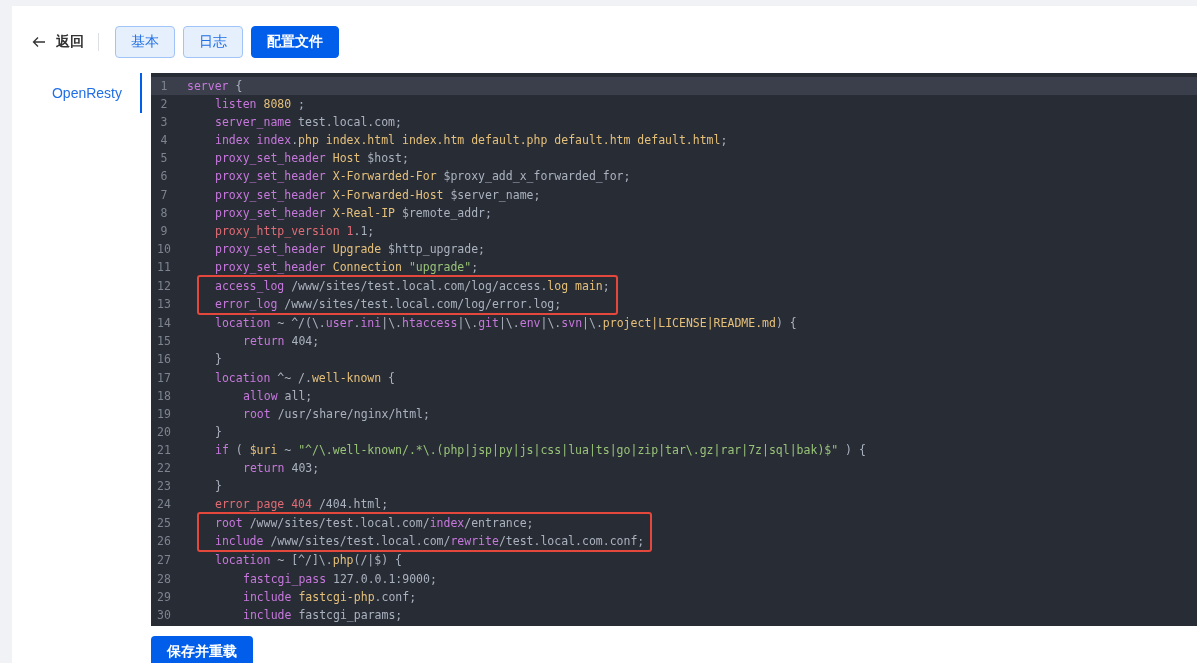  What do you see at coordinates (329, 597) in the screenshot?
I see `code-line: include fastcgi-php.conf;` at bounding box center [329, 597].